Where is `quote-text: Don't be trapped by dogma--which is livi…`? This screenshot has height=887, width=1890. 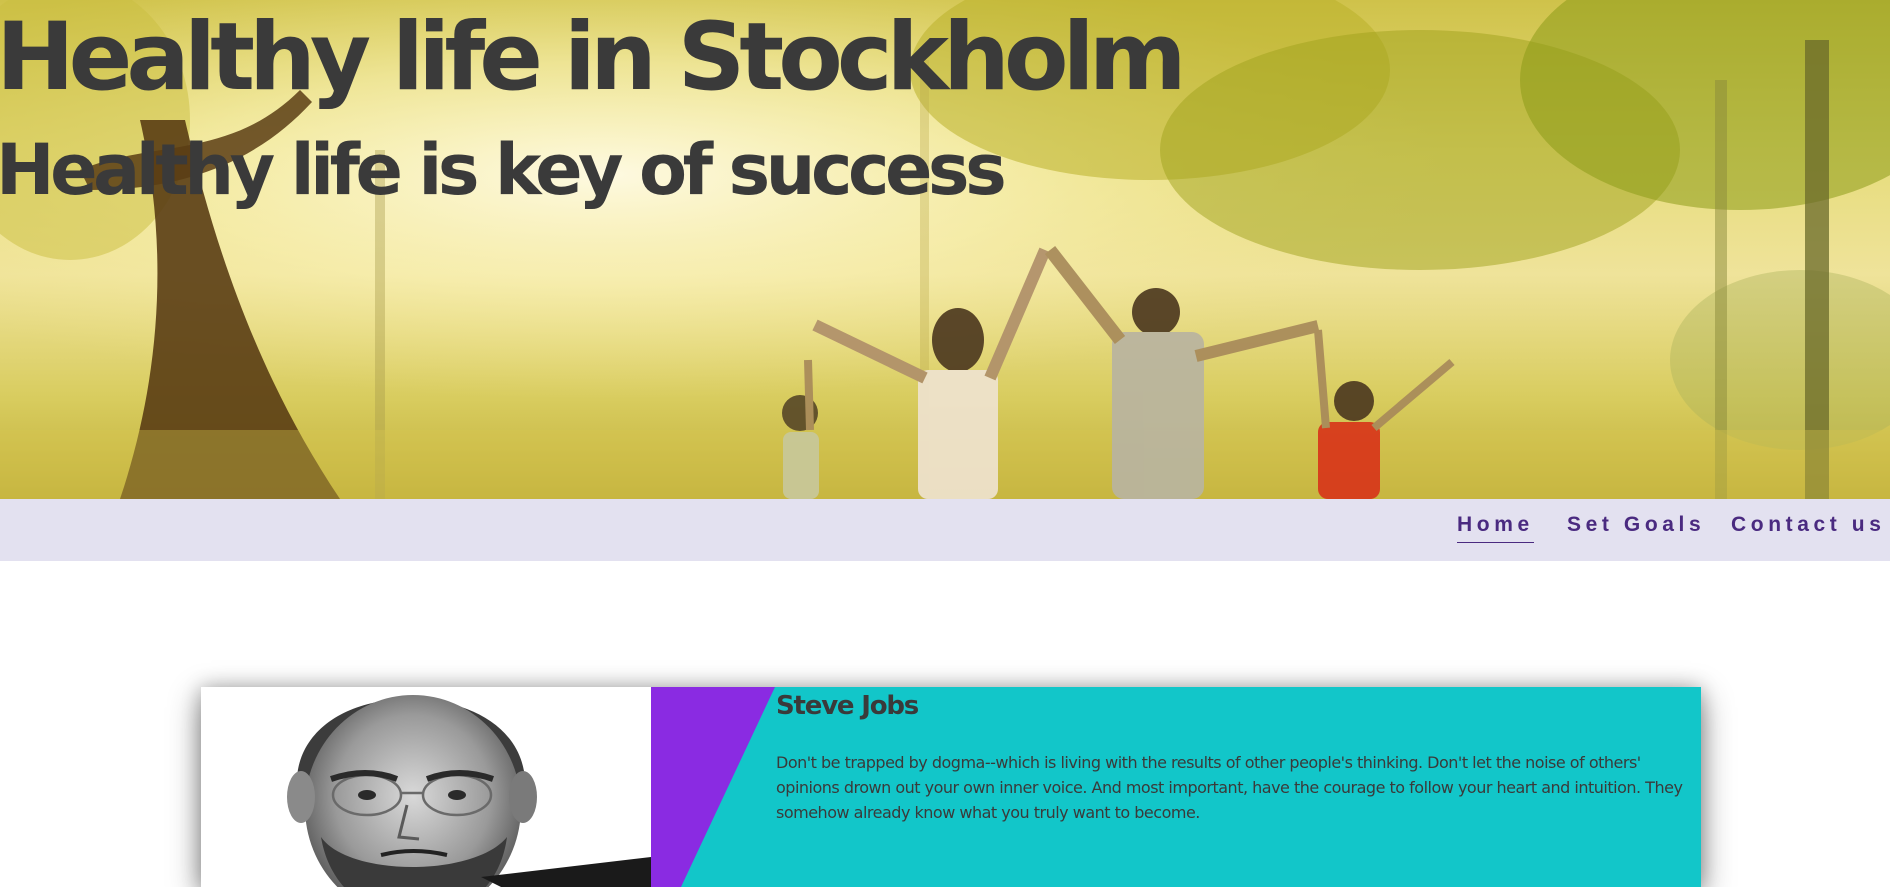
quote-text: Don't be trapped by dogma--which is livi… is located at coordinates (1229, 787).